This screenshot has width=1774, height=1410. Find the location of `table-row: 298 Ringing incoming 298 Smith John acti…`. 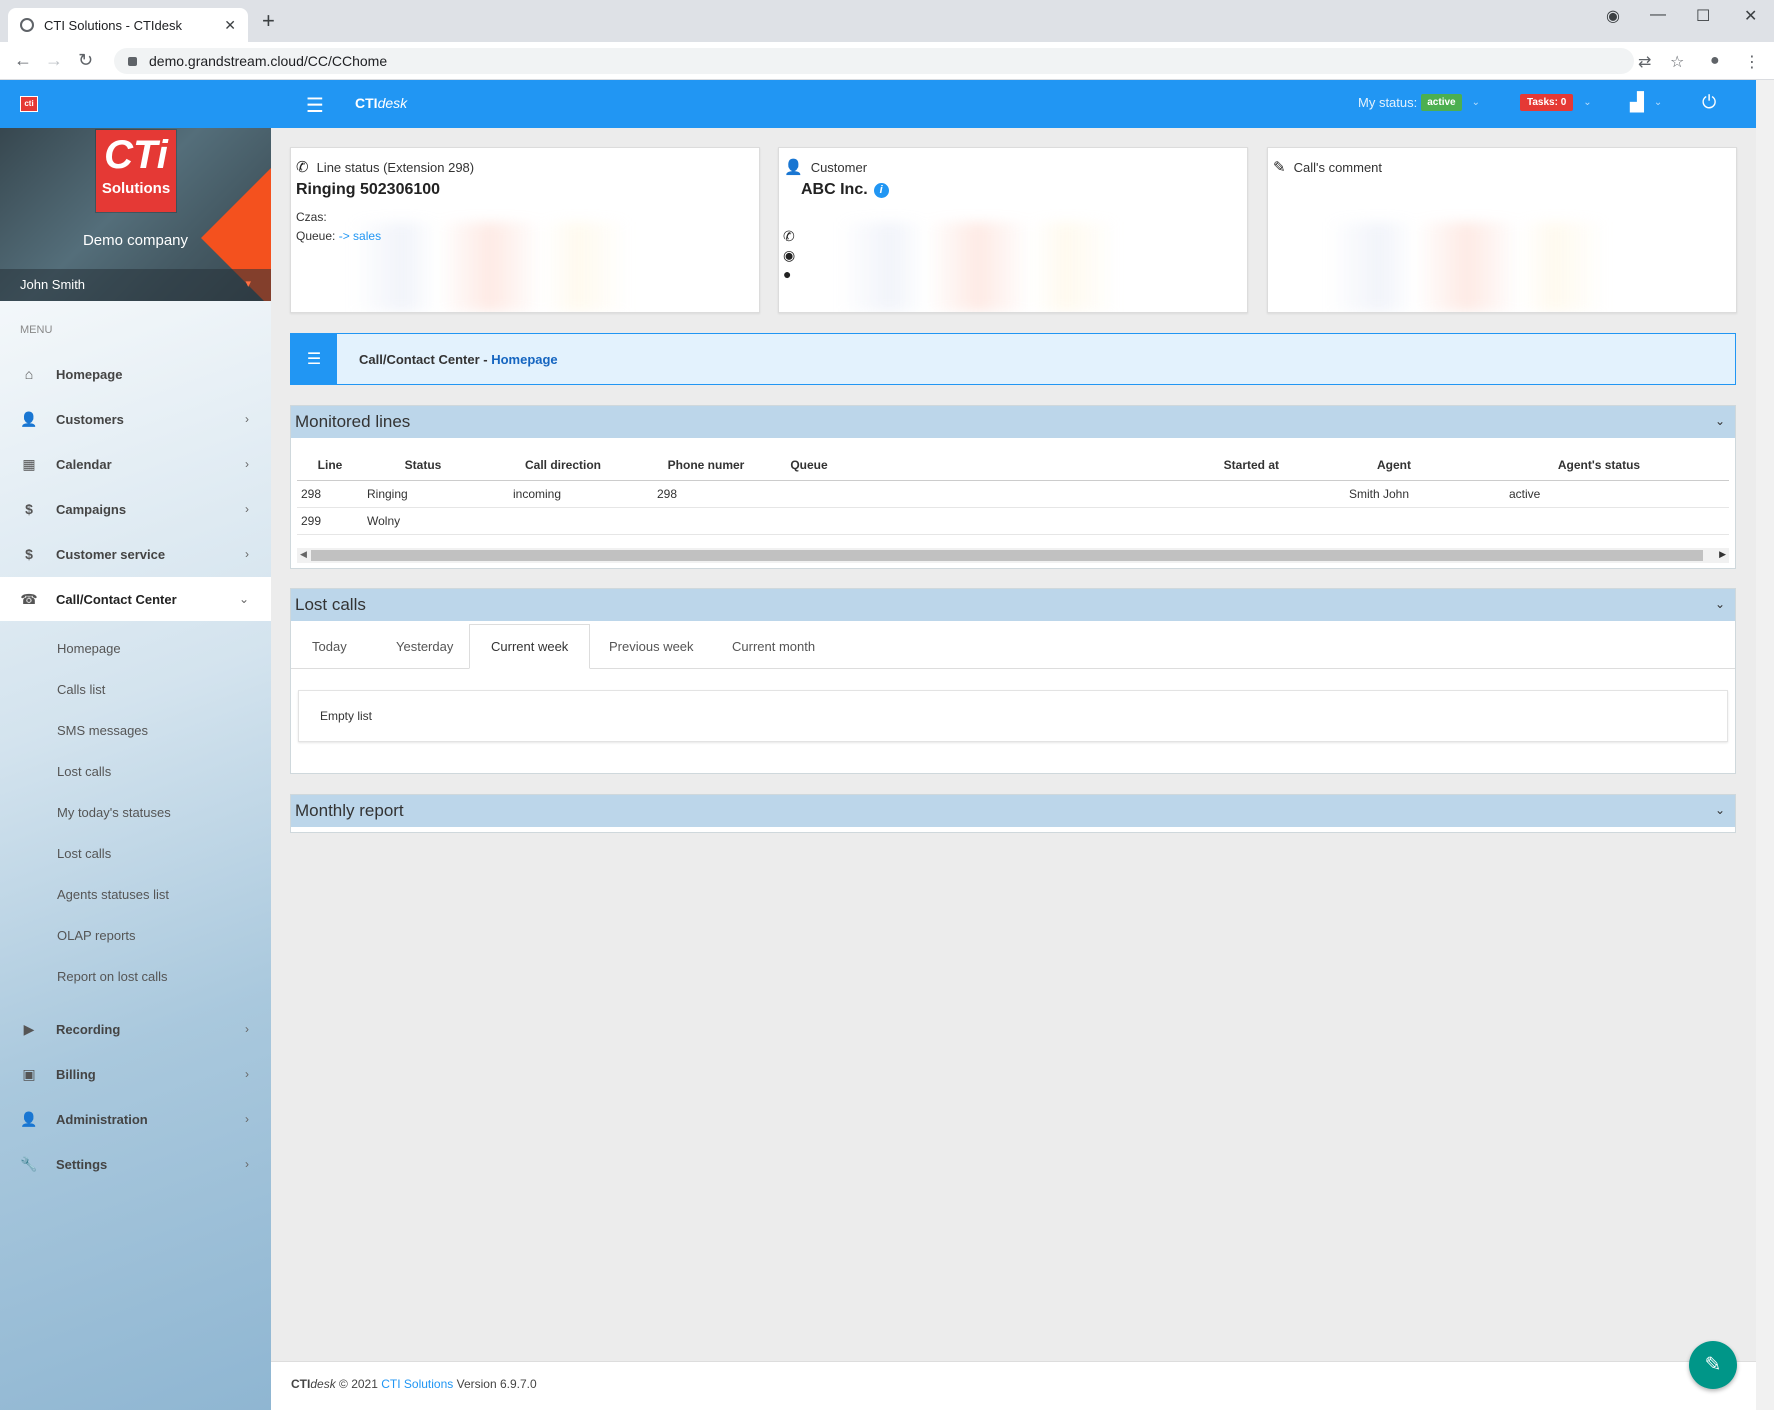

table-row: 298 Ringing incoming 298 Smith John acti… is located at coordinates (1013, 494).